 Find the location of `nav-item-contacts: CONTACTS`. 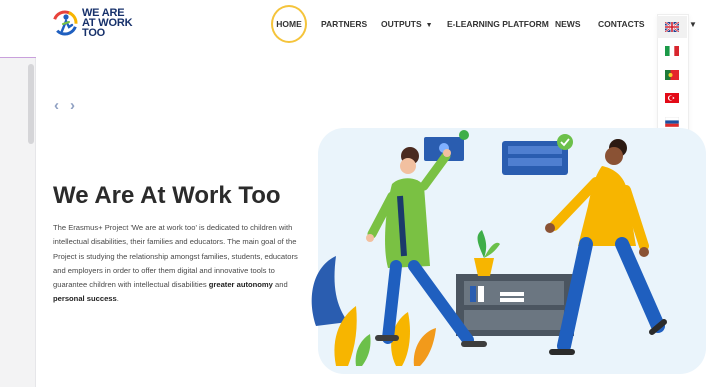

nav-item-contacts: CONTACTS is located at coordinates (621, 24).